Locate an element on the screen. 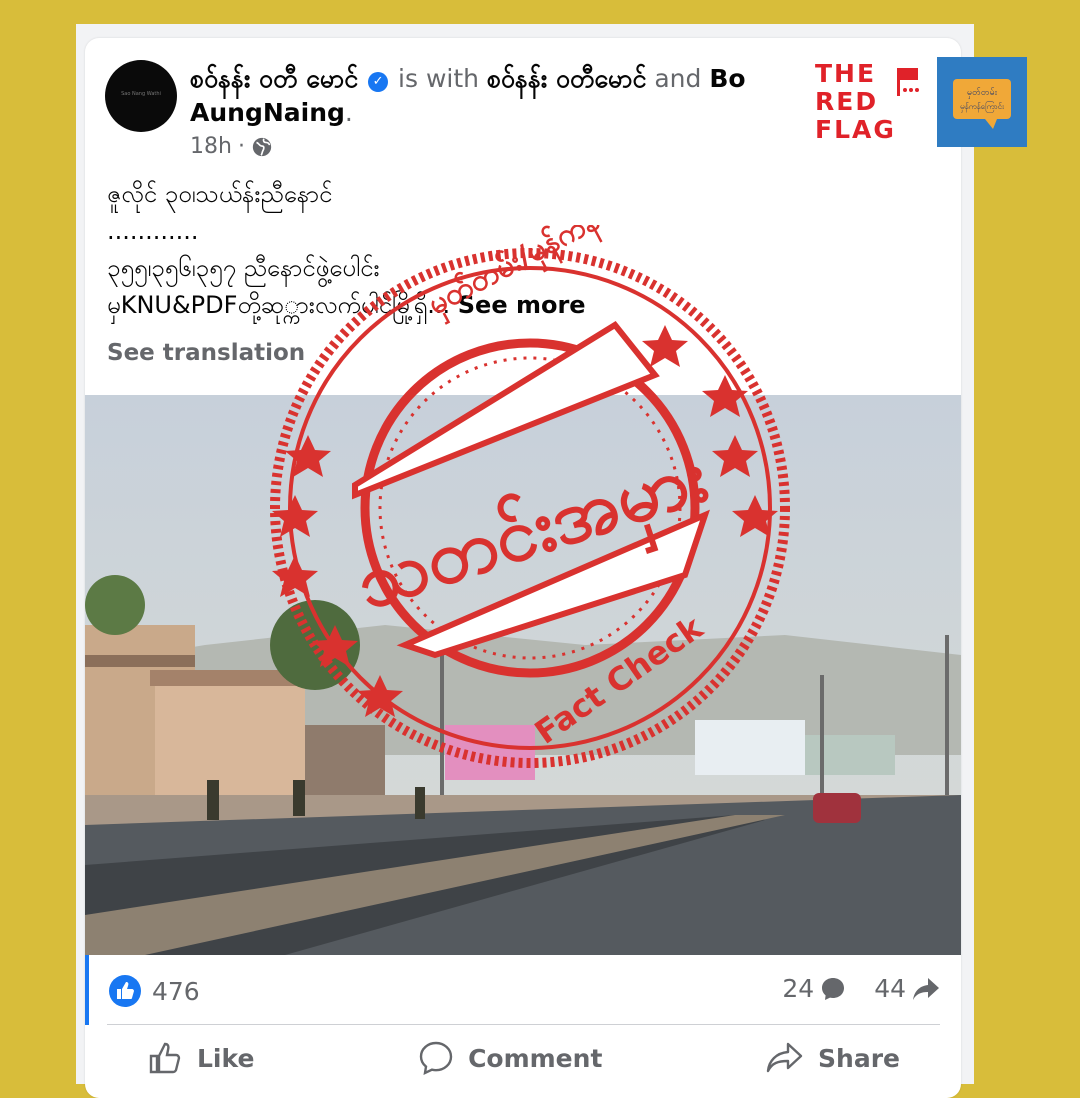 This screenshot has height=1098, width=1080. fact-check-badge-logo: မှတ်တမ်း မှန်ကန်ကြောင်း is located at coordinates (982, 102).